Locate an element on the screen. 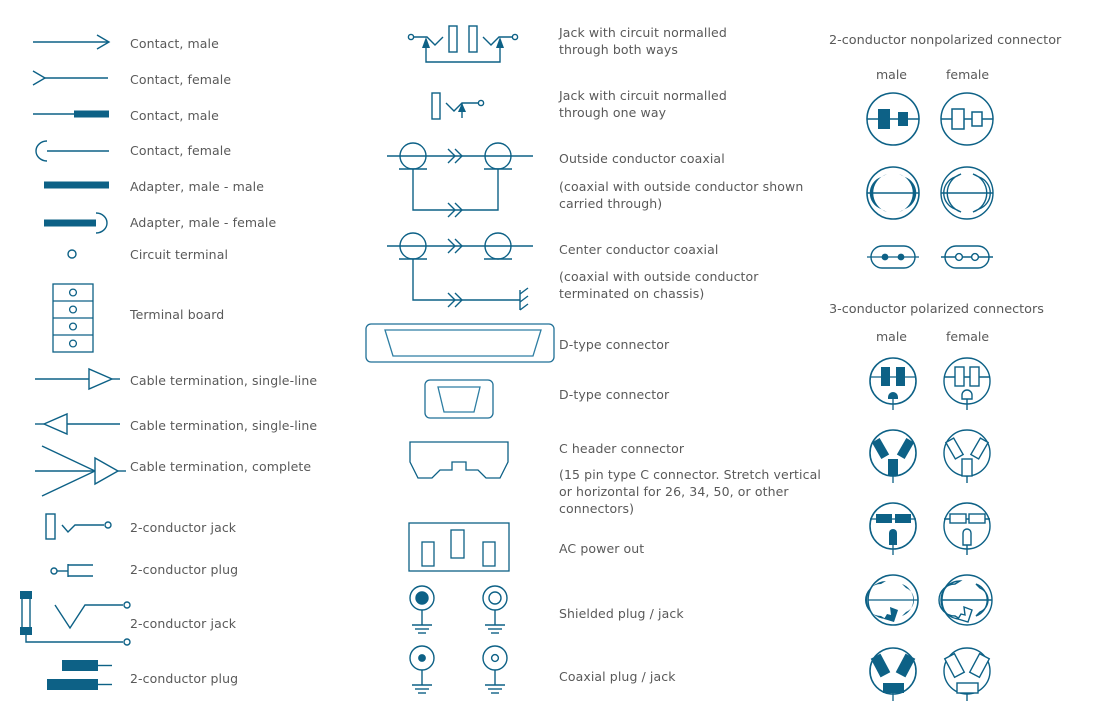  polarized-angled-female-icon is located at coordinates (967, 456).